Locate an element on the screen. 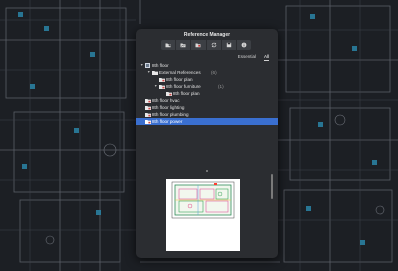 Image resolution: width=398 pixels, height=271 pixels. tree-label: 8th floor is located at coordinates (160, 65).